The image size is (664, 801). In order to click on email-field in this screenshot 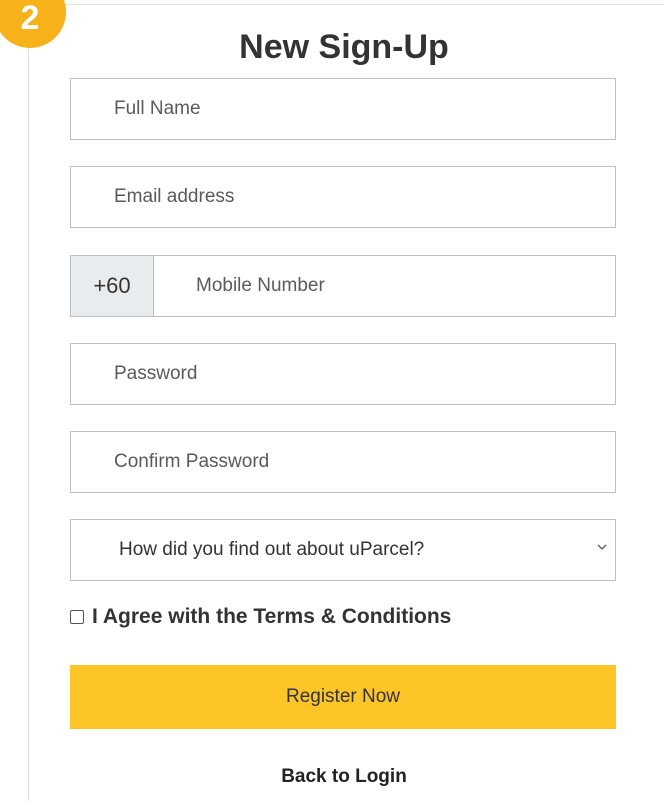, I will do `click(343, 197)`.